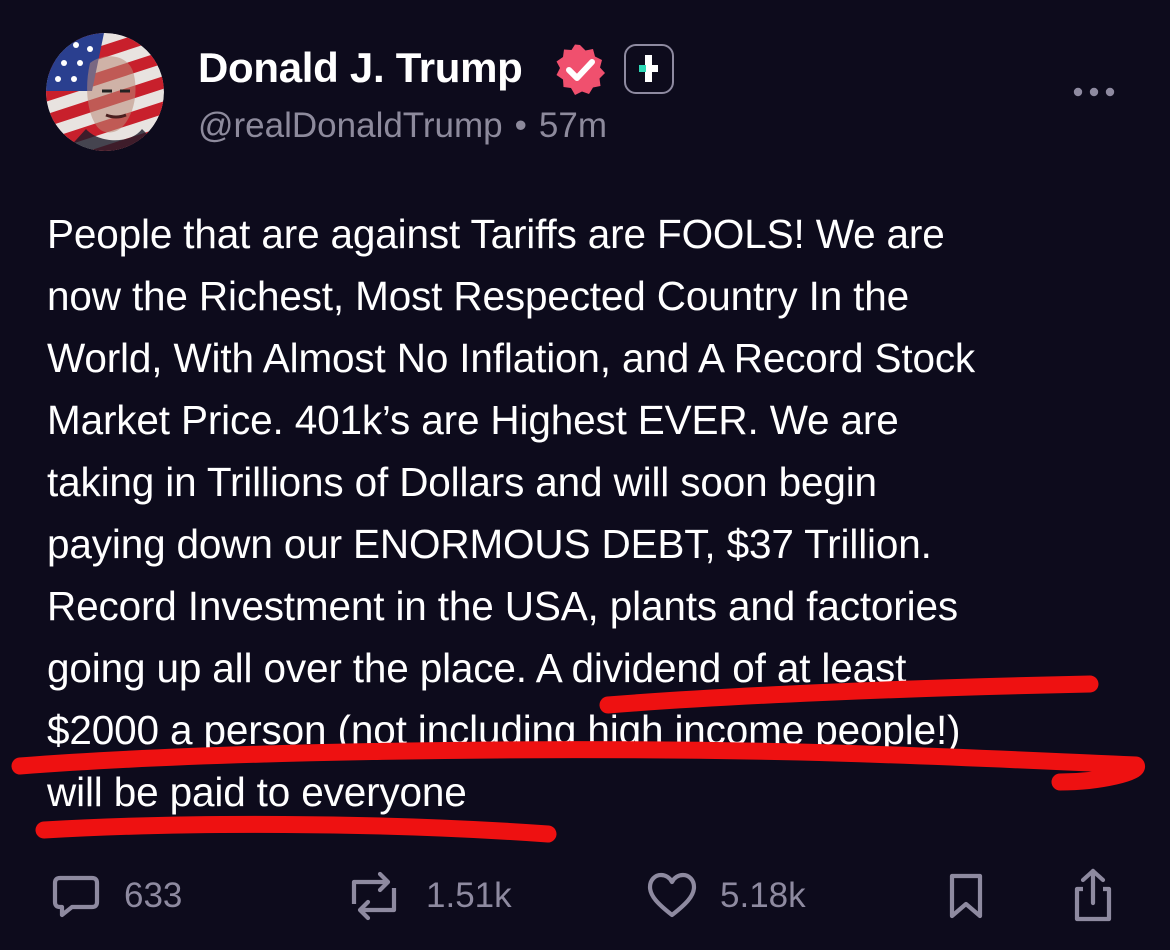 The height and width of the screenshot is (950, 1170). Describe the element at coordinates (257, 792) in the screenshot. I see `post-line: will be paid to everyone` at that location.